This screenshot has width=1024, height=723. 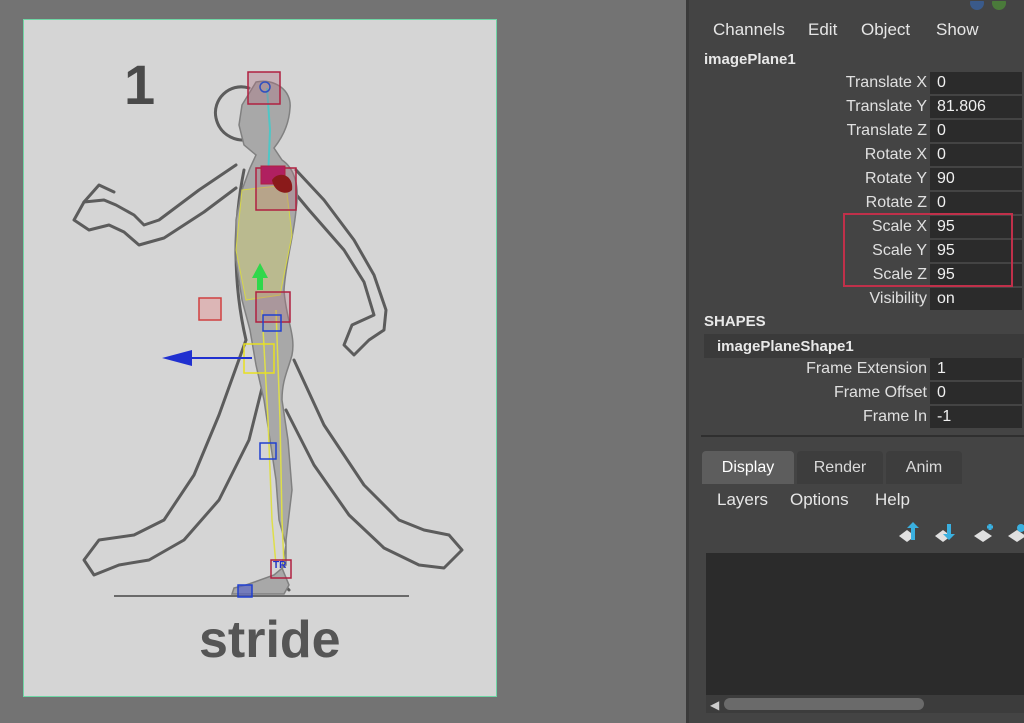 What do you see at coordinates (742, 500) in the screenshot?
I see `menu-layers: Layers` at bounding box center [742, 500].